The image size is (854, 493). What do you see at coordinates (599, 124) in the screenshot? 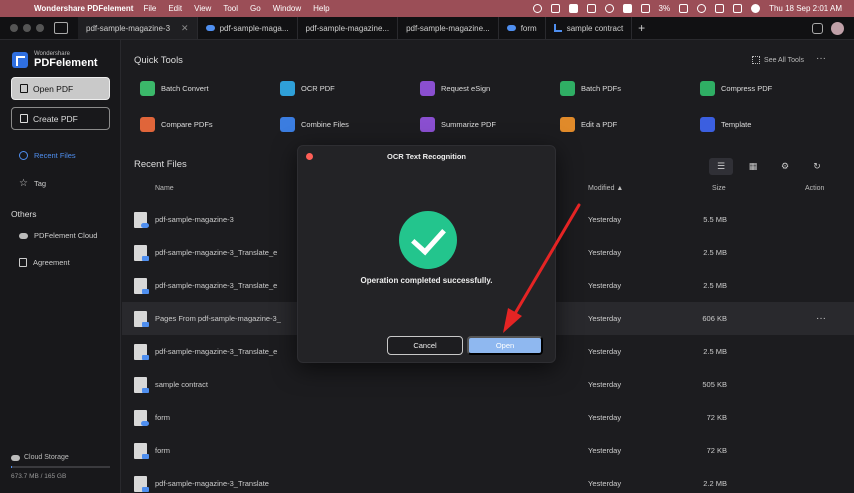
I see `tool-label: Edit a PDF` at bounding box center [599, 124].